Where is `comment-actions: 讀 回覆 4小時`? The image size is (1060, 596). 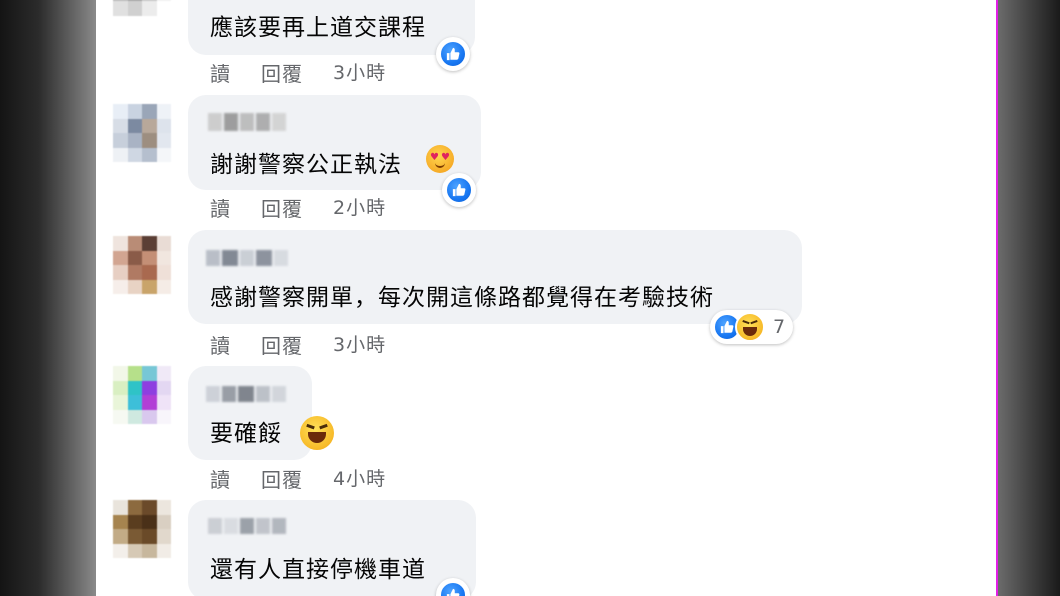
comment-actions: 讀 回覆 4小時 is located at coordinates (298, 478).